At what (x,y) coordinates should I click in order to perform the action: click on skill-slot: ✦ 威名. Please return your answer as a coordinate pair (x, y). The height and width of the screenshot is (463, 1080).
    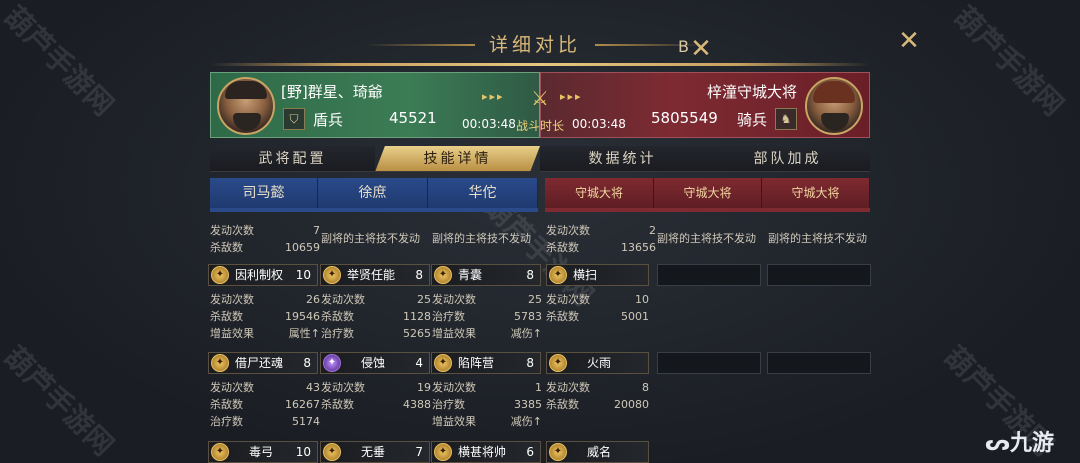
    Looking at the image, I should click on (597, 452).